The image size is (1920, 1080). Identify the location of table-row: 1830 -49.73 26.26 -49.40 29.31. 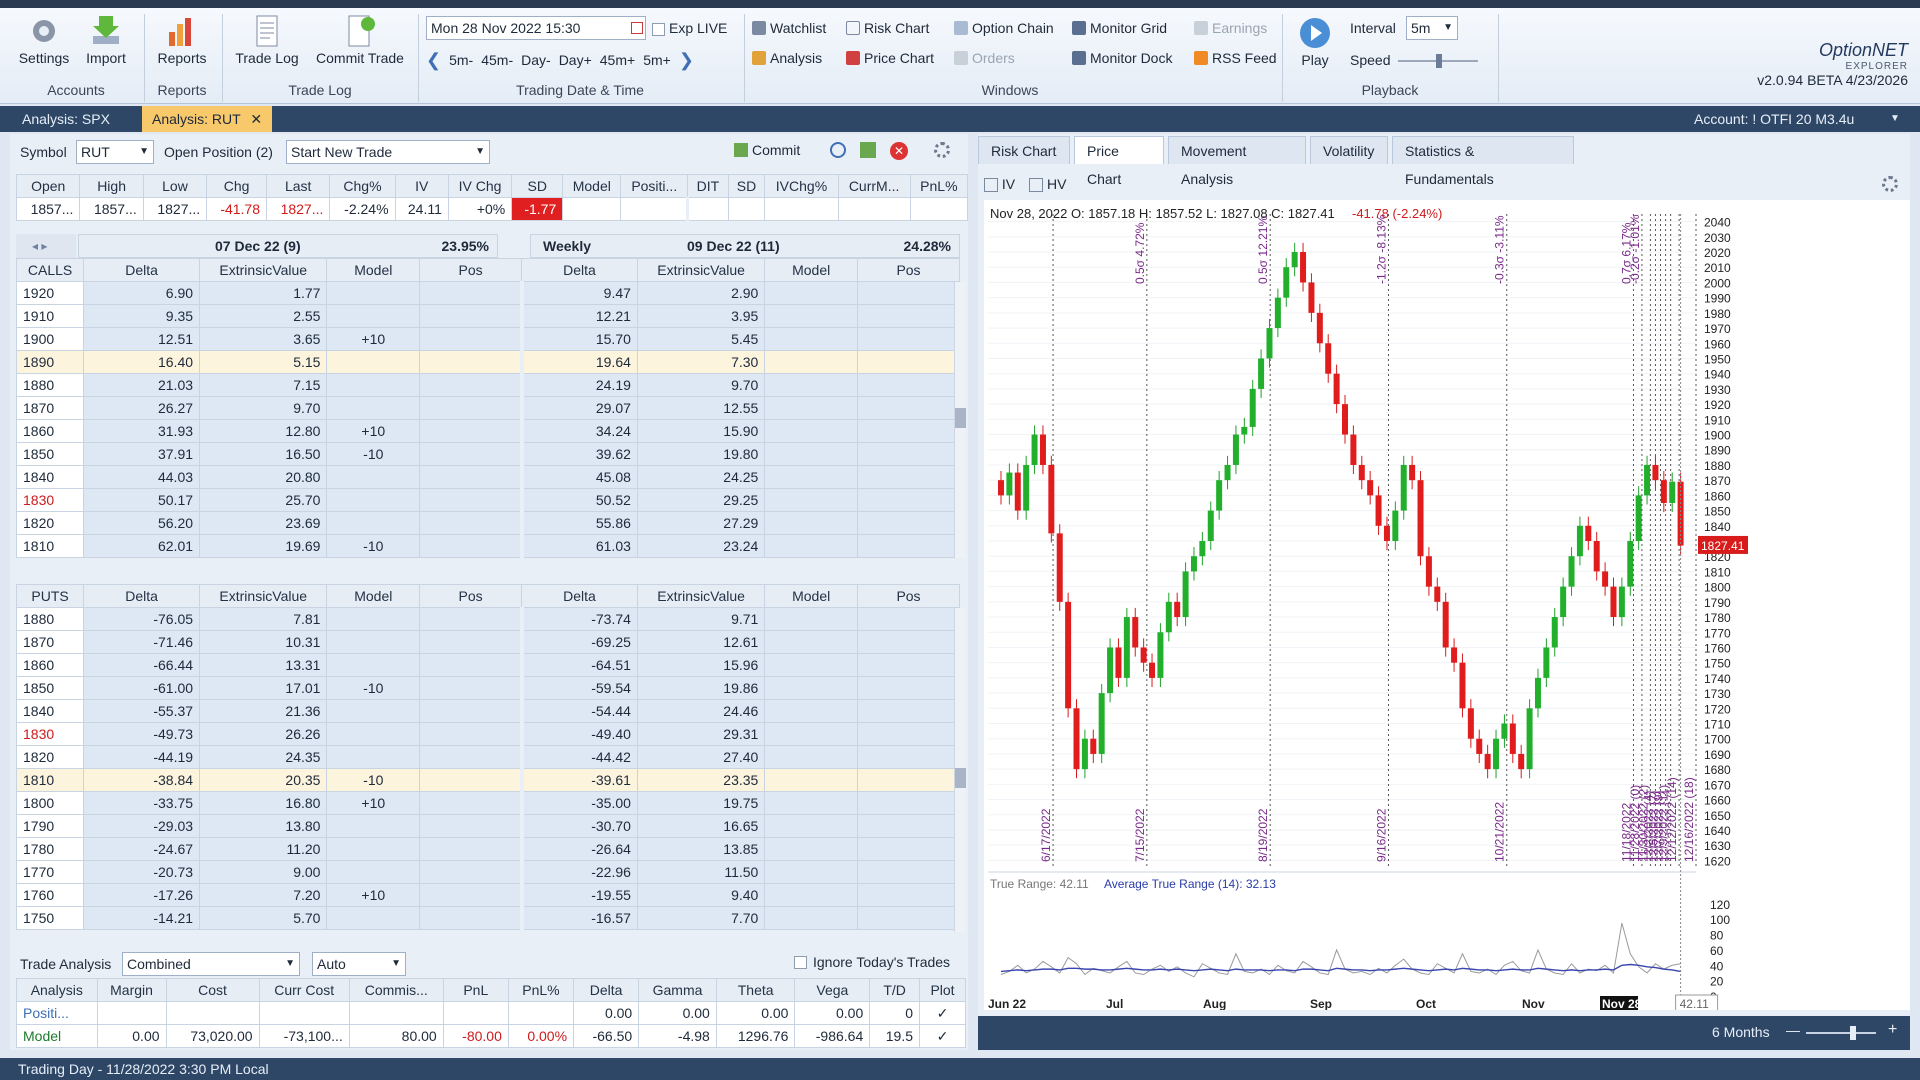
(487, 734).